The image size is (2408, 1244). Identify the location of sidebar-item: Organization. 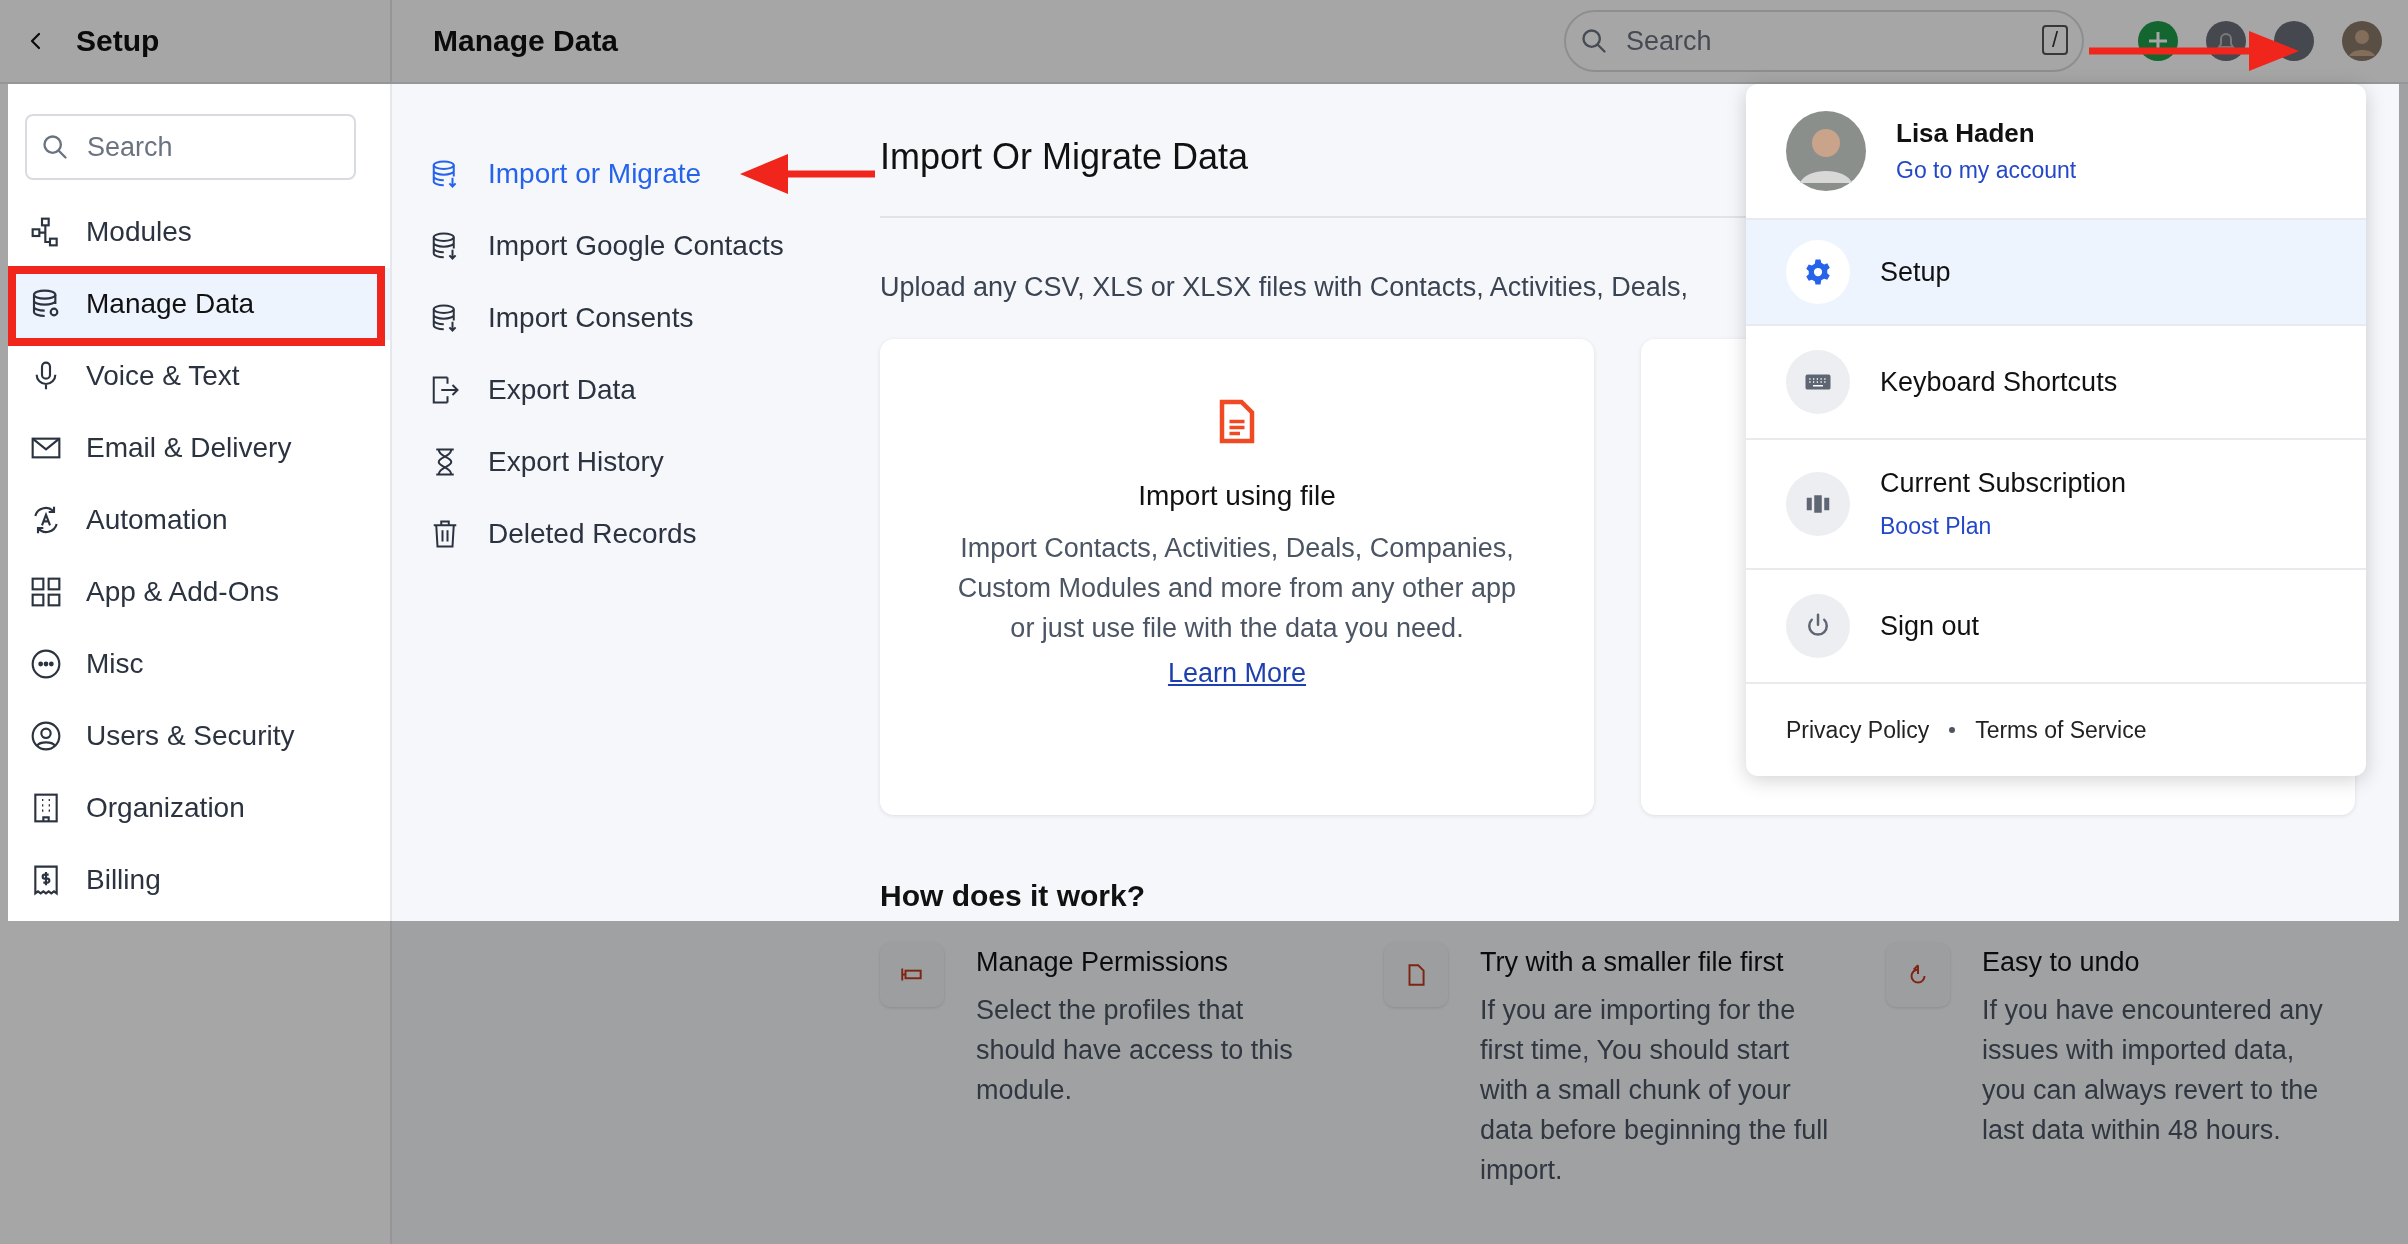
(195, 808).